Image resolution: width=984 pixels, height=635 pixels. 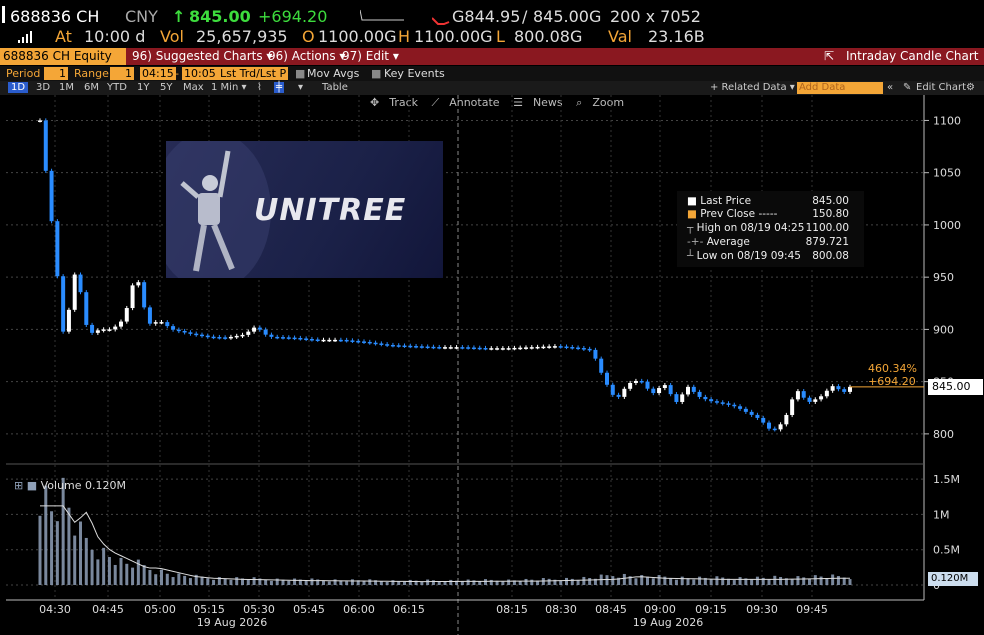 I want to click on suggested-charts-menu: 96) Suggested Charts ▾, so click(x=202, y=56).